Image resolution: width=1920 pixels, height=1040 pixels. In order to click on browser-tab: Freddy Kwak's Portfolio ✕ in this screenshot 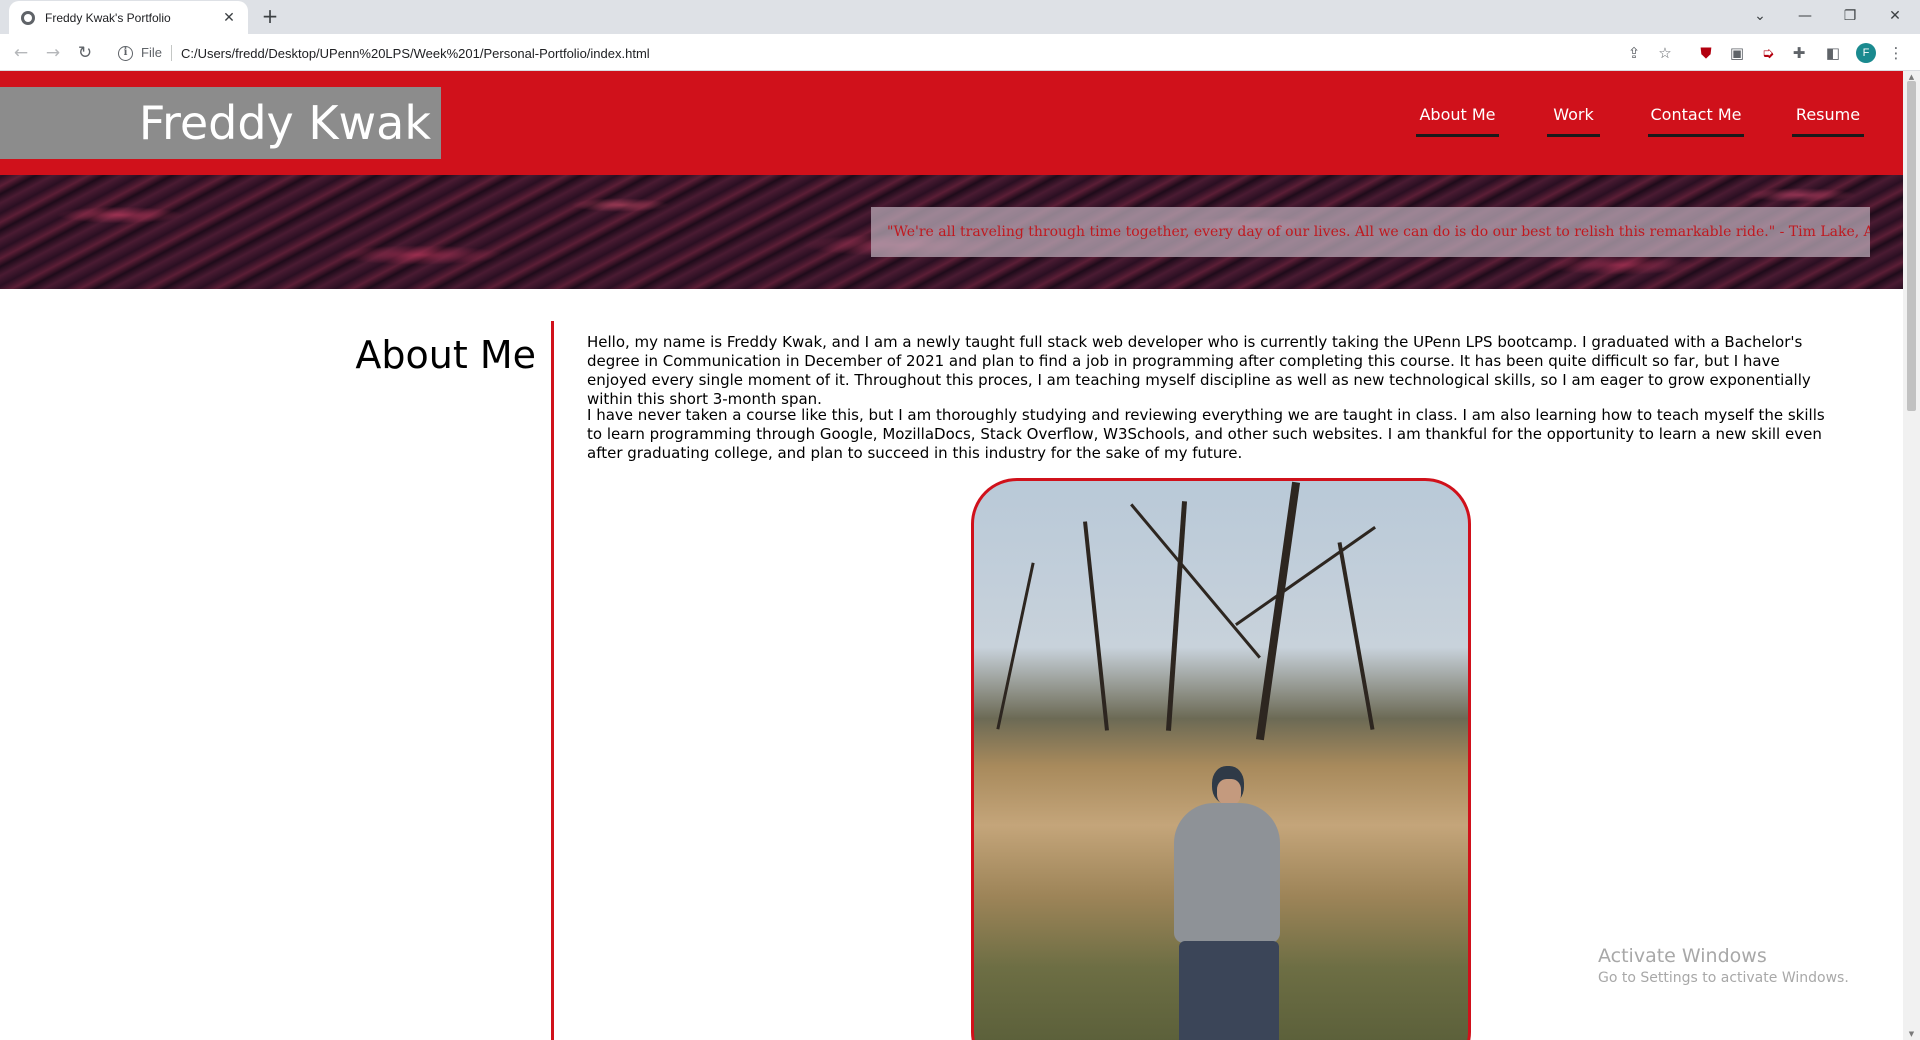, I will do `click(128, 17)`.